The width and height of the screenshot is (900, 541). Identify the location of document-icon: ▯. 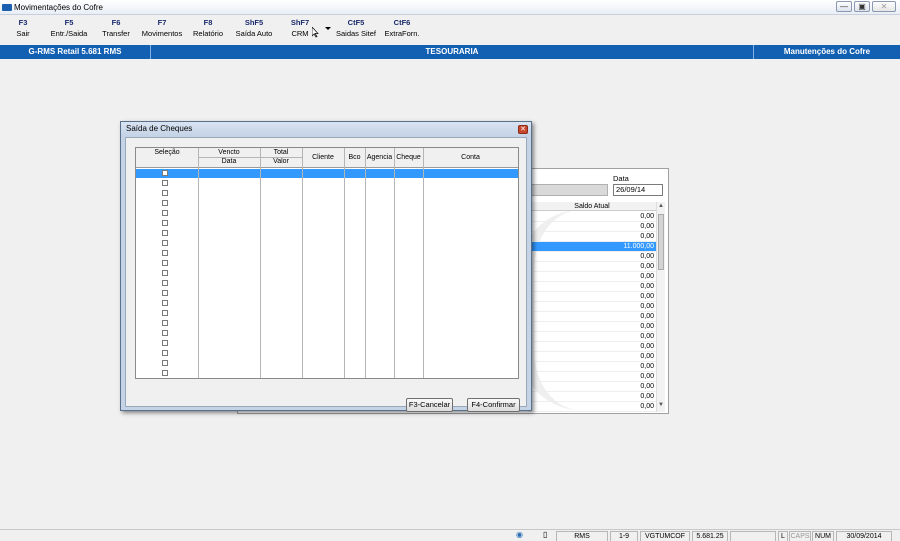
(545, 534).